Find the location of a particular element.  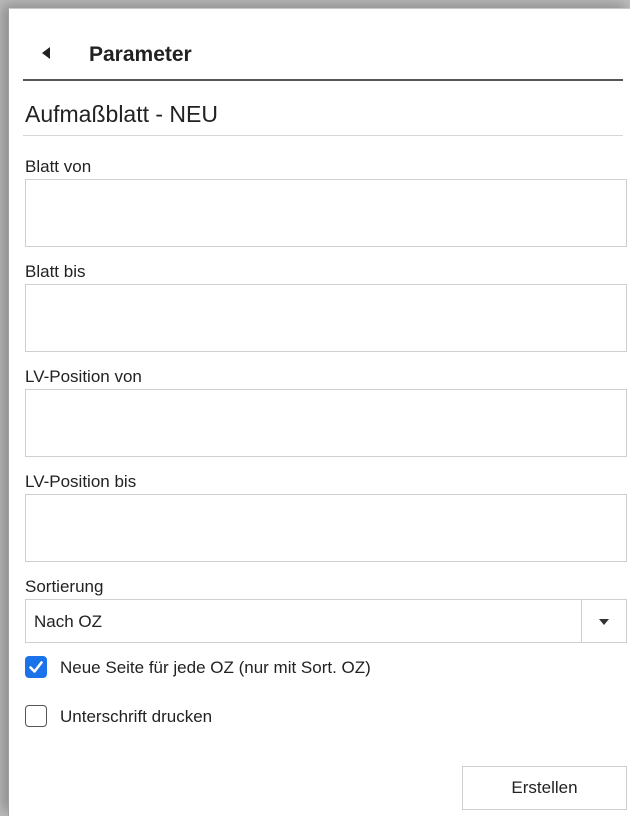

print-signature-checkbox is located at coordinates (36, 716).